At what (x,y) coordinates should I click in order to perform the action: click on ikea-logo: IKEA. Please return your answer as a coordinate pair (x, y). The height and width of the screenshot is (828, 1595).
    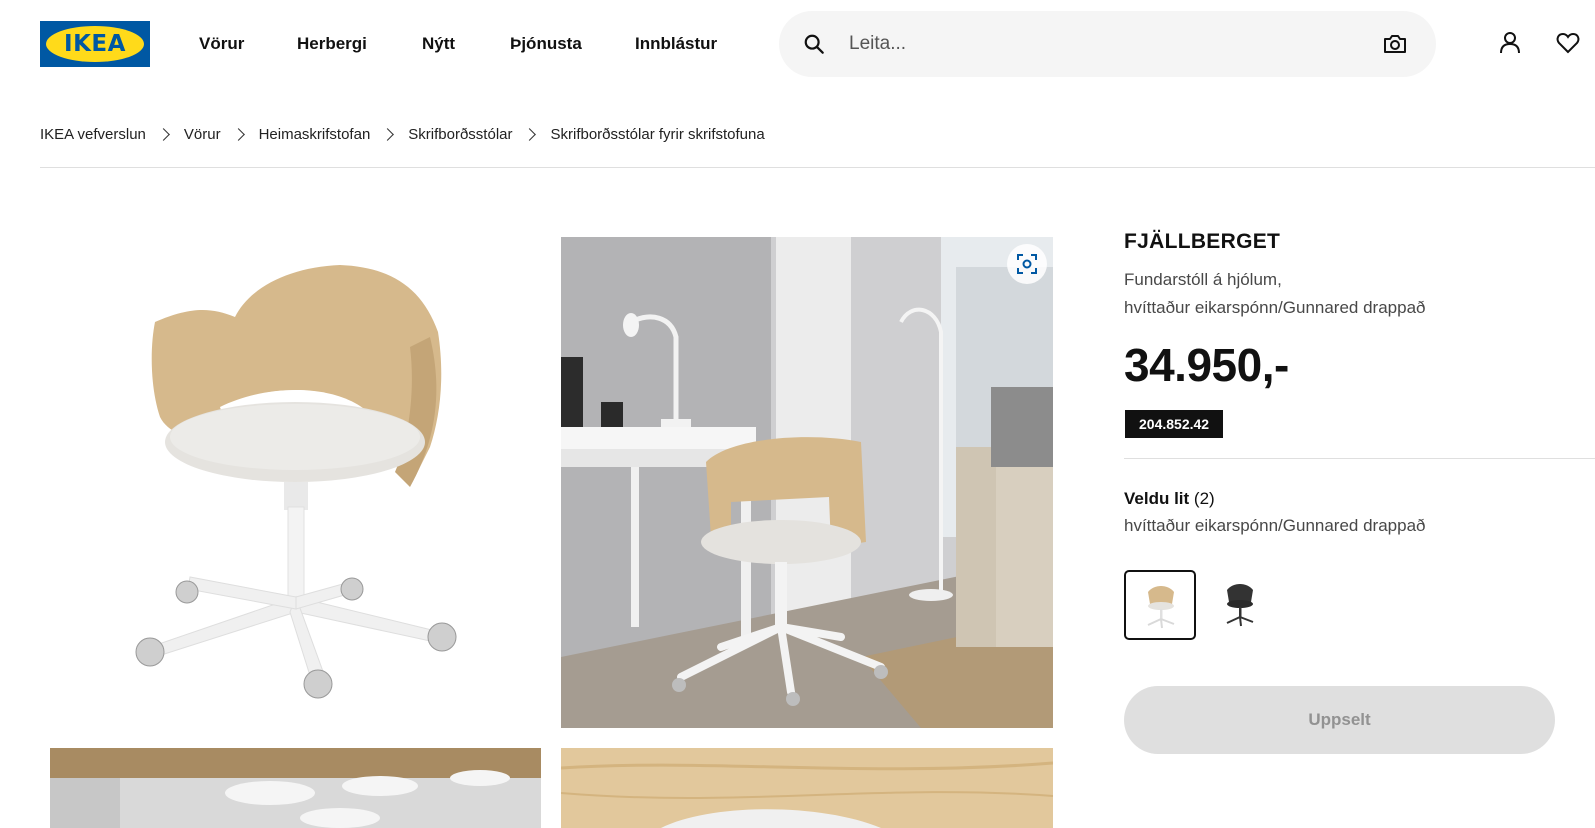
    Looking at the image, I should click on (95, 44).